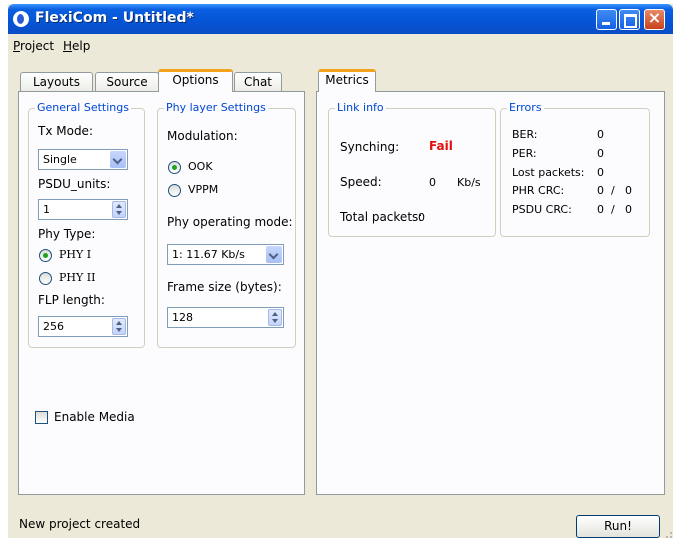  Describe the element at coordinates (600, 209) in the screenshot. I see `psdu-crc-value-a: 0` at that location.